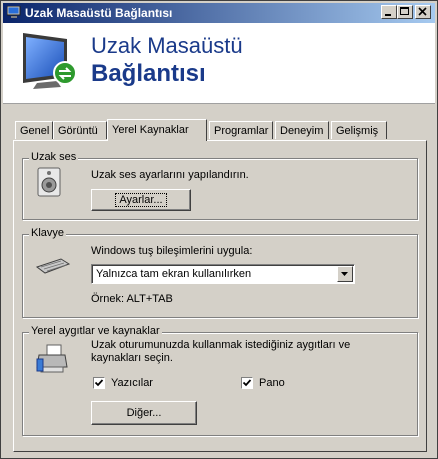 The width and height of the screenshot is (438, 459). I want to click on close-button, so click(423, 12).